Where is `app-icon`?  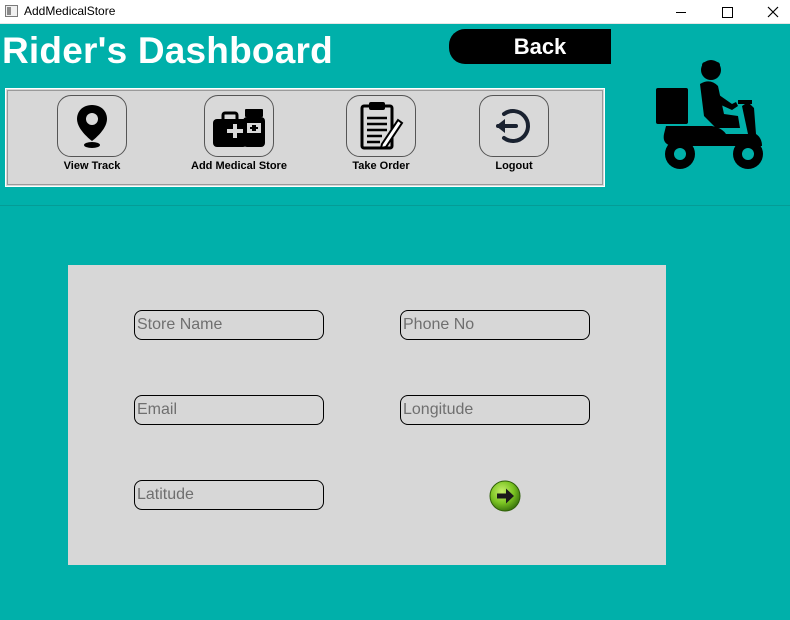 app-icon is located at coordinates (11, 11).